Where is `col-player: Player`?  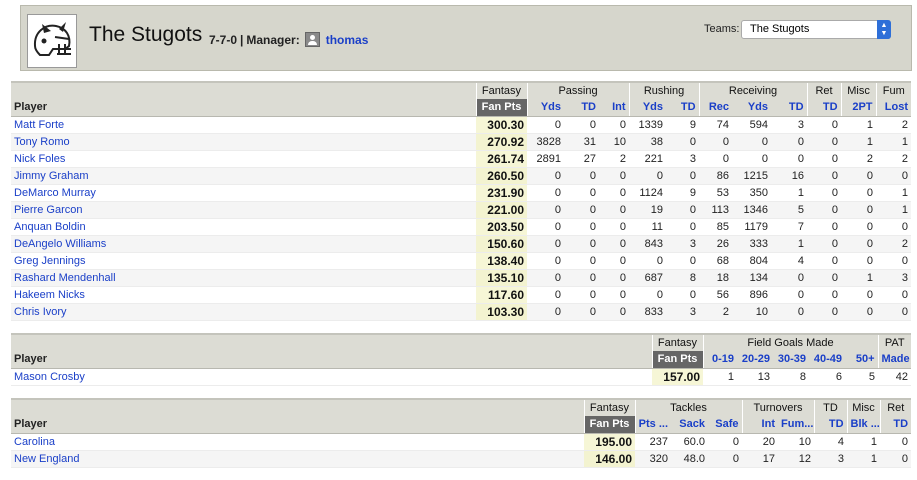 col-player: Player is located at coordinates (331, 360).